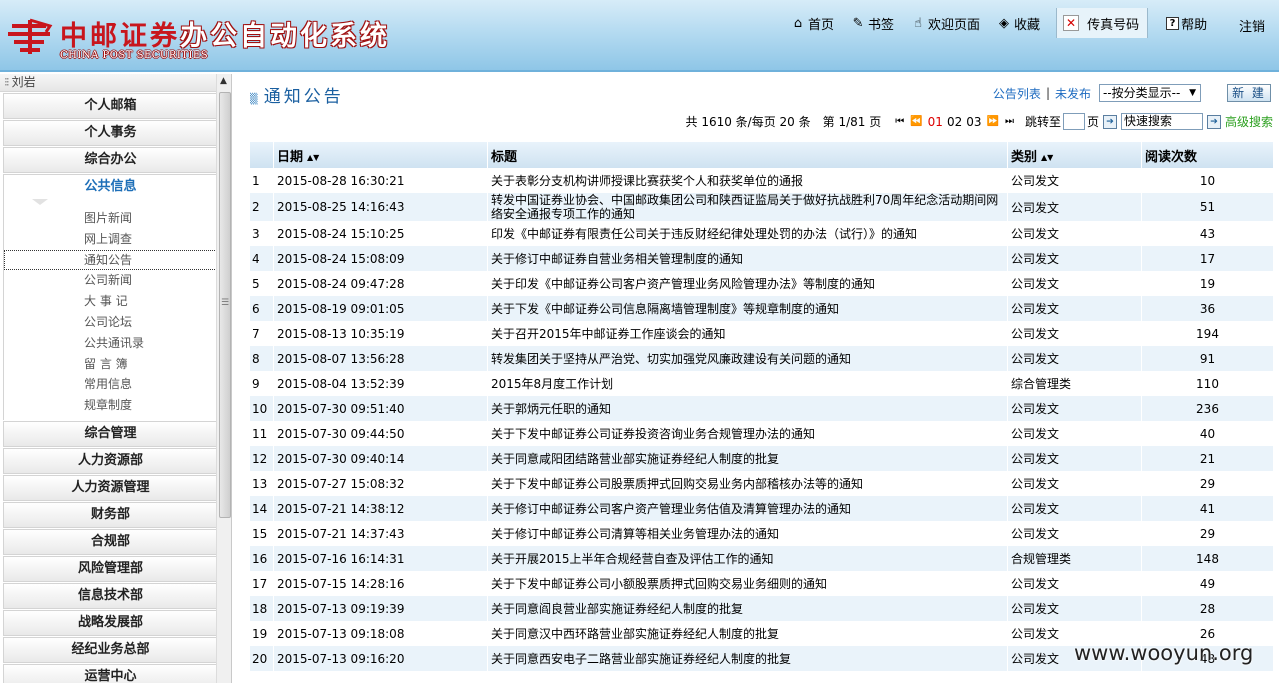 This screenshot has width=1279, height=683. Describe the element at coordinates (748, 333) in the screenshot. I see `row-title-link: 关于召开2015年中邮证券工作座谈会的通知` at that location.